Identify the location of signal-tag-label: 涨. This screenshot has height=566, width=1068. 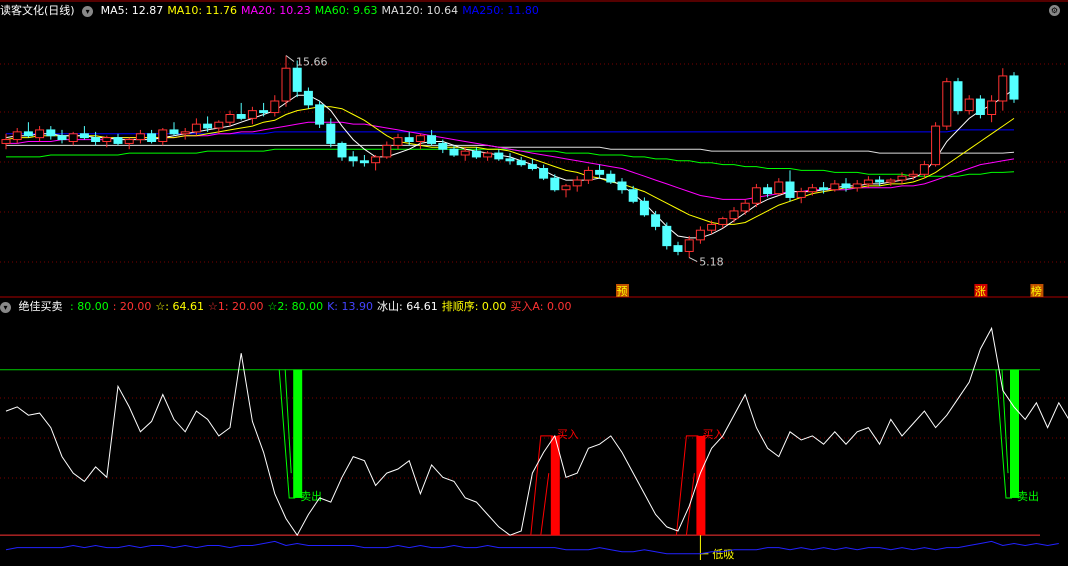
(980, 291).